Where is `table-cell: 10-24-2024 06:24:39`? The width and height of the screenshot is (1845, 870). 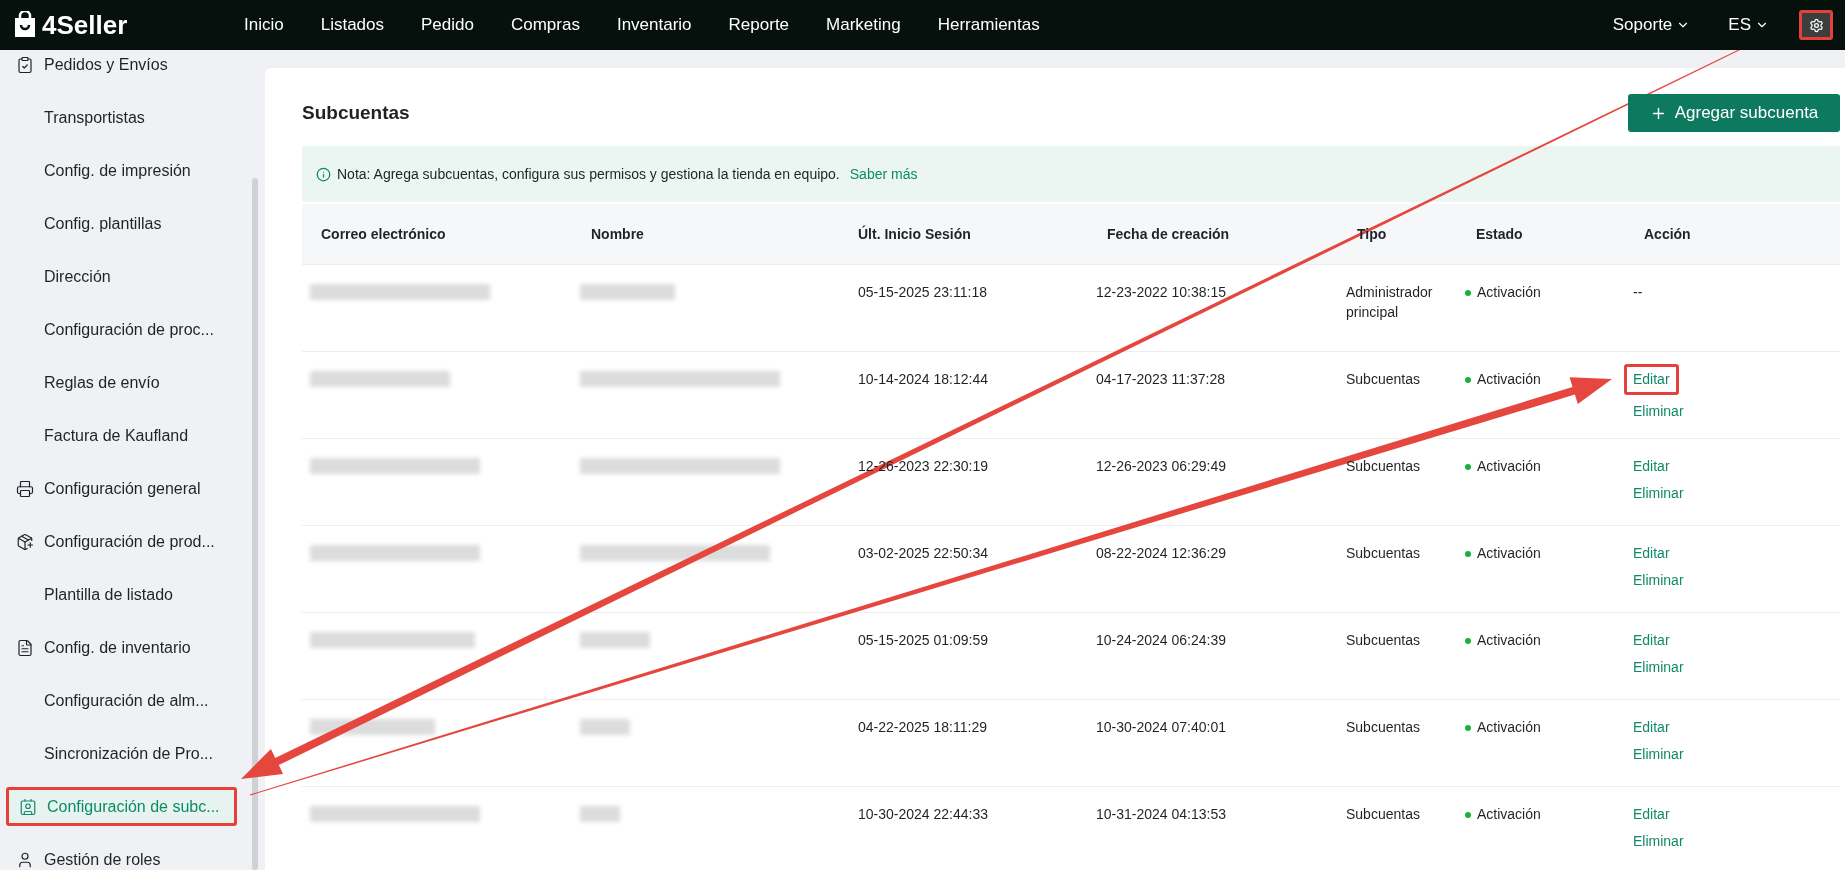
table-cell: 10-24-2024 06:24:39 is located at coordinates (1161, 640).